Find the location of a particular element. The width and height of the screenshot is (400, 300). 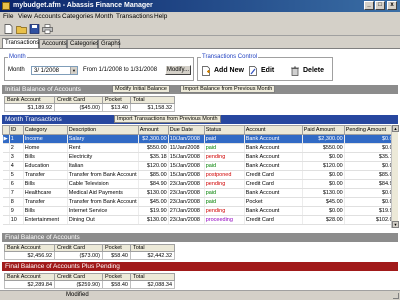

tab-strip: Transactions Accounts Categories Graphs is located at coordinates (200, 43).